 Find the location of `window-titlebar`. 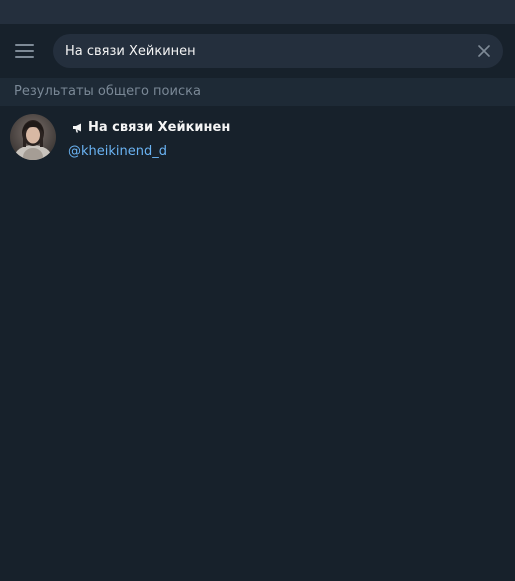

window-titlebar is located at coordinates (257, 12).